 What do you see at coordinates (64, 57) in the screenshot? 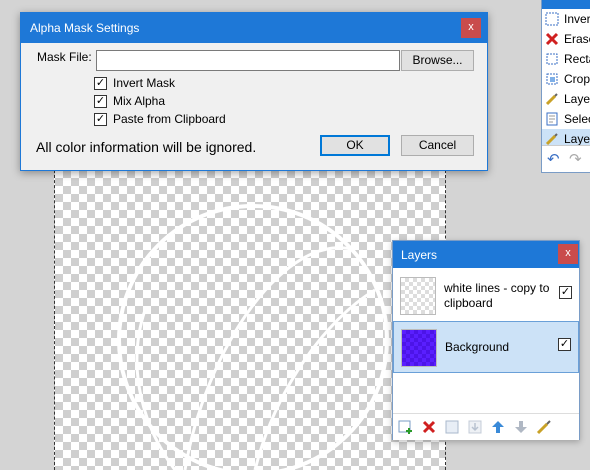
I see `mask-file-label: Mask File:` at bounding box center [64, 57].